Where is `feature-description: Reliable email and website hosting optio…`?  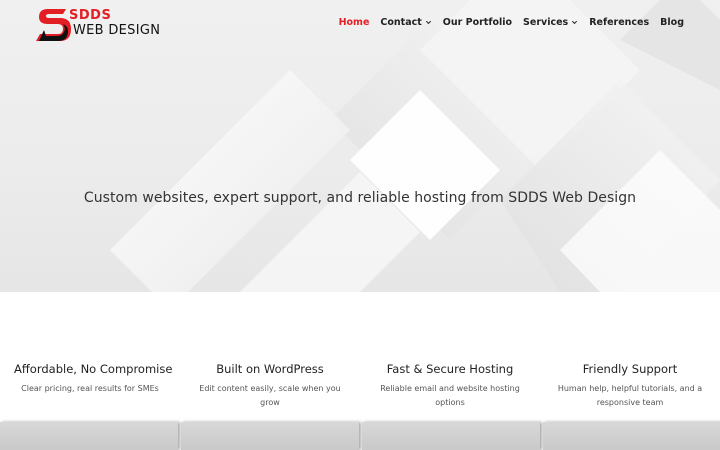 feature-description: Reliable email and website hosting optio… is located at coordinates (450, 395).